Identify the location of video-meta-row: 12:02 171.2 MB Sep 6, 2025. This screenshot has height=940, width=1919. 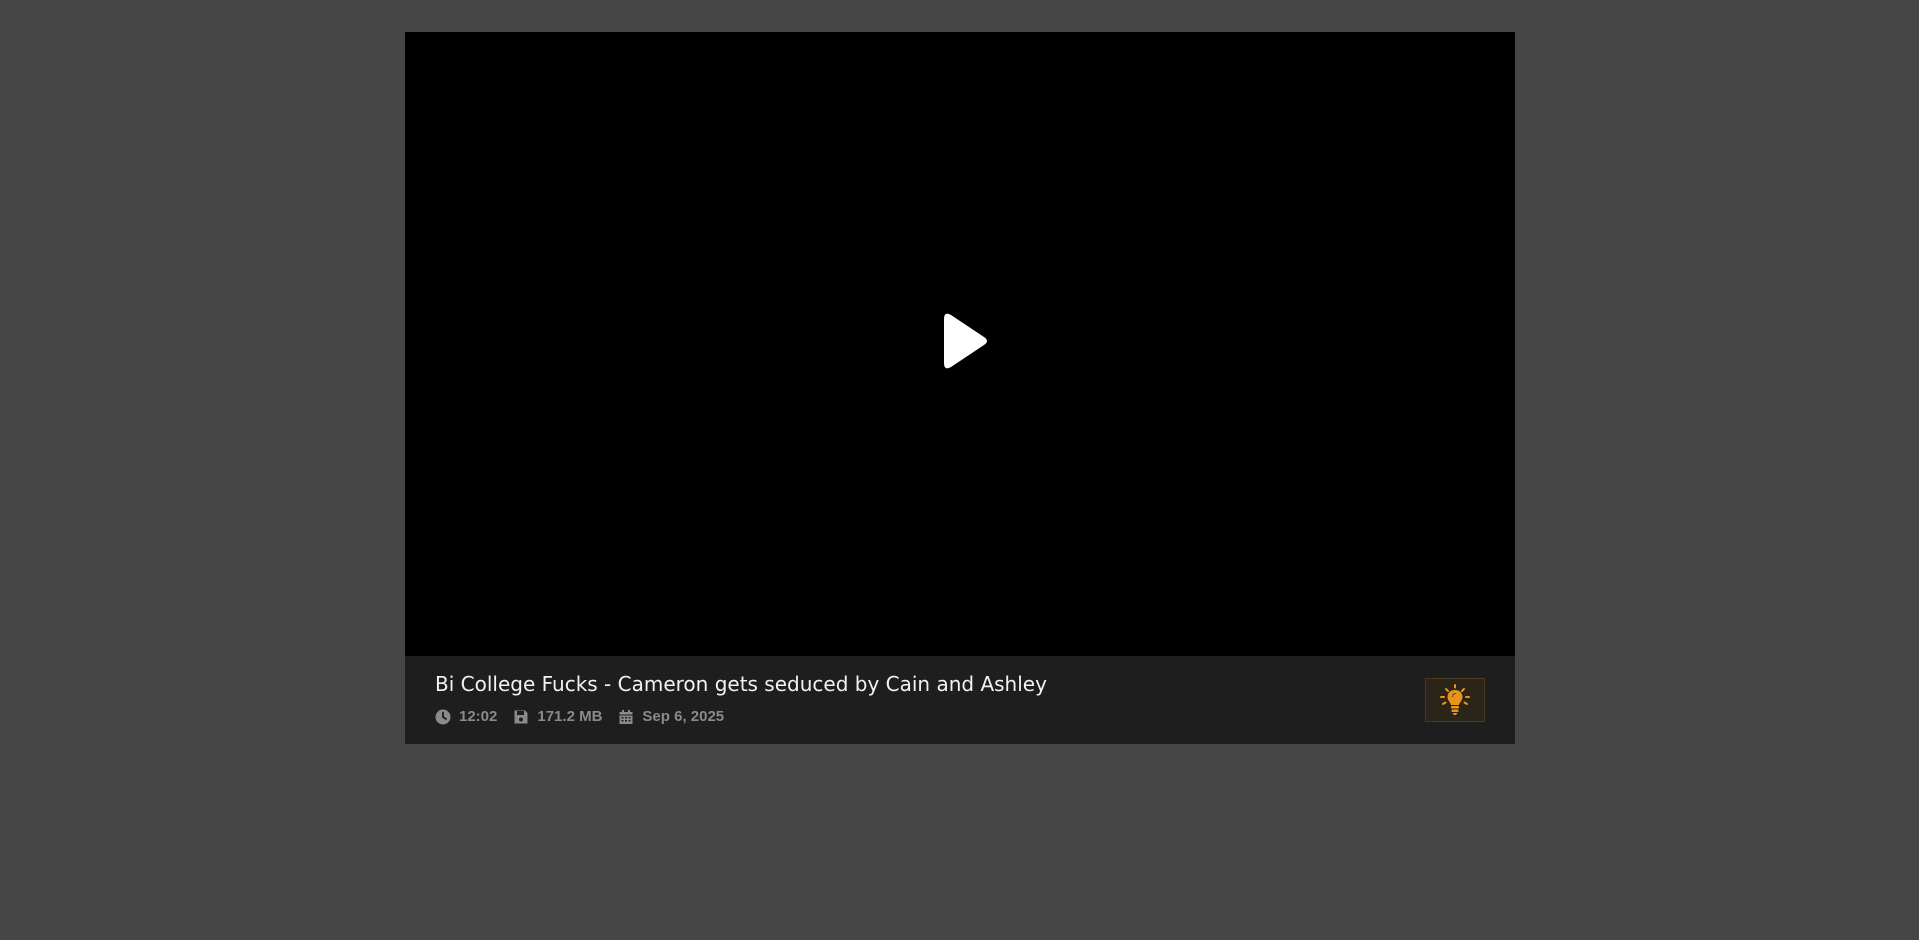
(587, 716).